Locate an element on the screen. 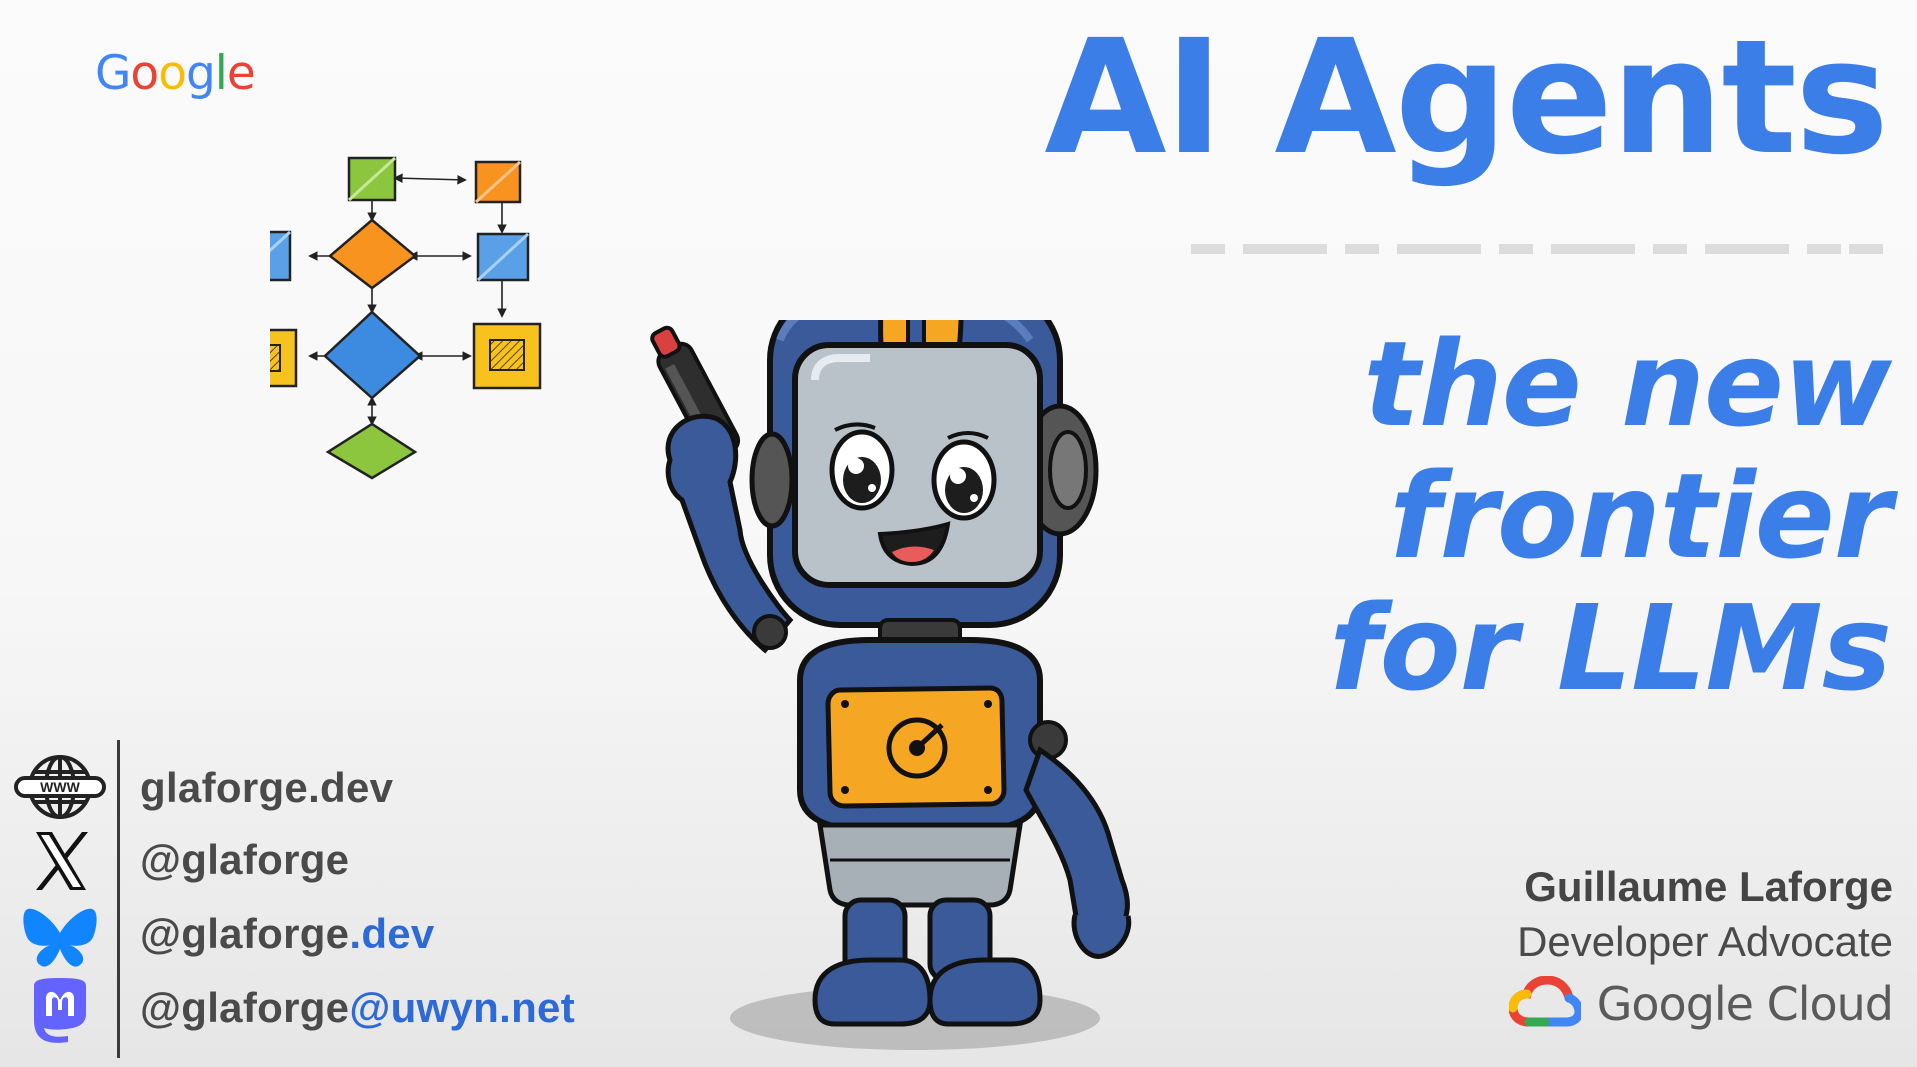 Image resolution: width=1917 pixels, height=1067 pixels. www-globe-icon: WWW is located at coordinates (60, 787).